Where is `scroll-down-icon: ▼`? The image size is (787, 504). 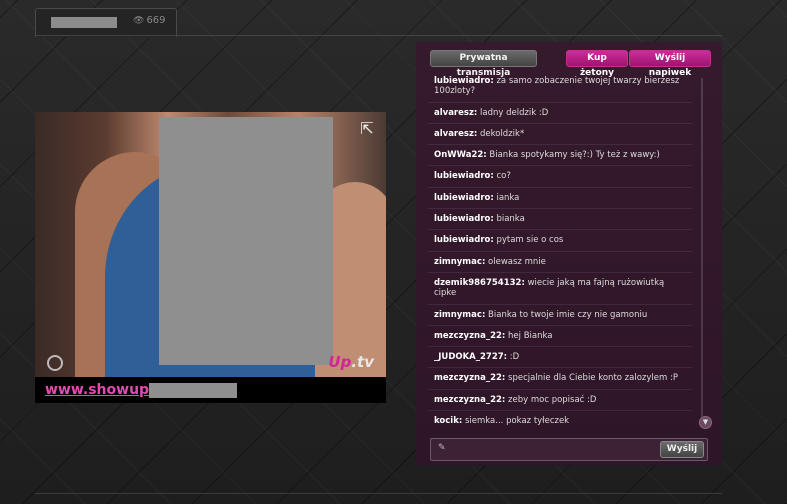 scroll-down-icon: ▼ is located at coordinates (705, 422).